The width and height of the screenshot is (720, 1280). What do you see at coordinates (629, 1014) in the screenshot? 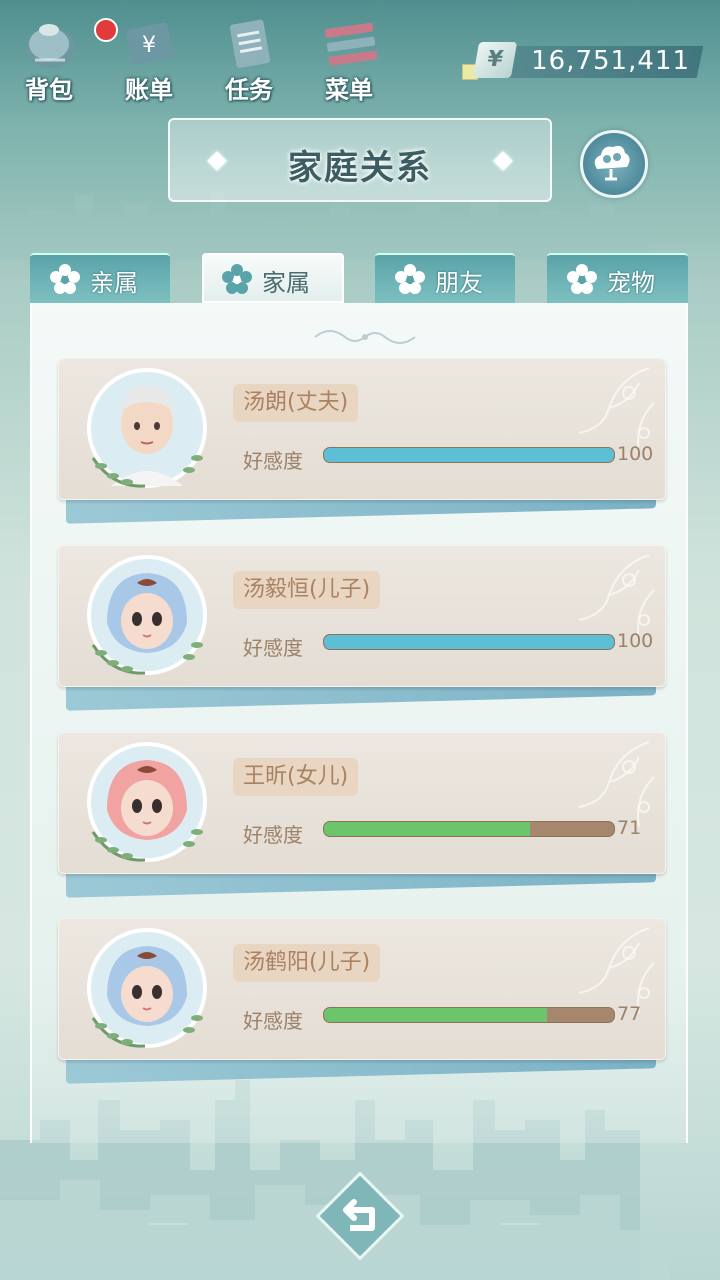
I see `affinity-value: 77` at bounding box center [629, 1014].